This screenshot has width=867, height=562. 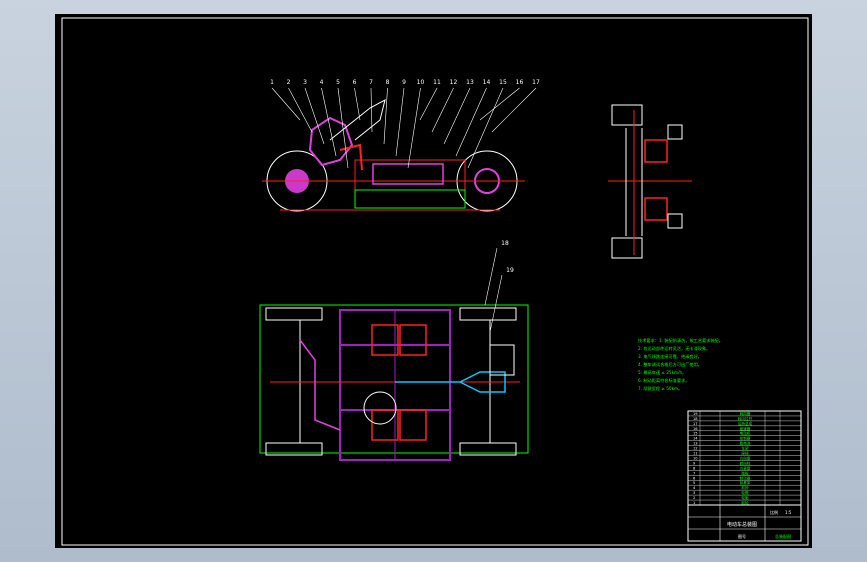 What do you see at coordinates (388, 82) in the screenshot?
I see `side-part-number: 8` at bounding box center [388, 82].